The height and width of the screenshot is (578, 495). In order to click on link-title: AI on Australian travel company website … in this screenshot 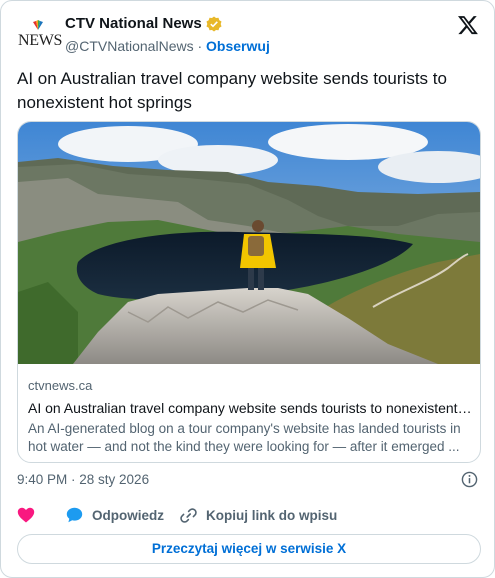, I will do `click(250, 408)`.